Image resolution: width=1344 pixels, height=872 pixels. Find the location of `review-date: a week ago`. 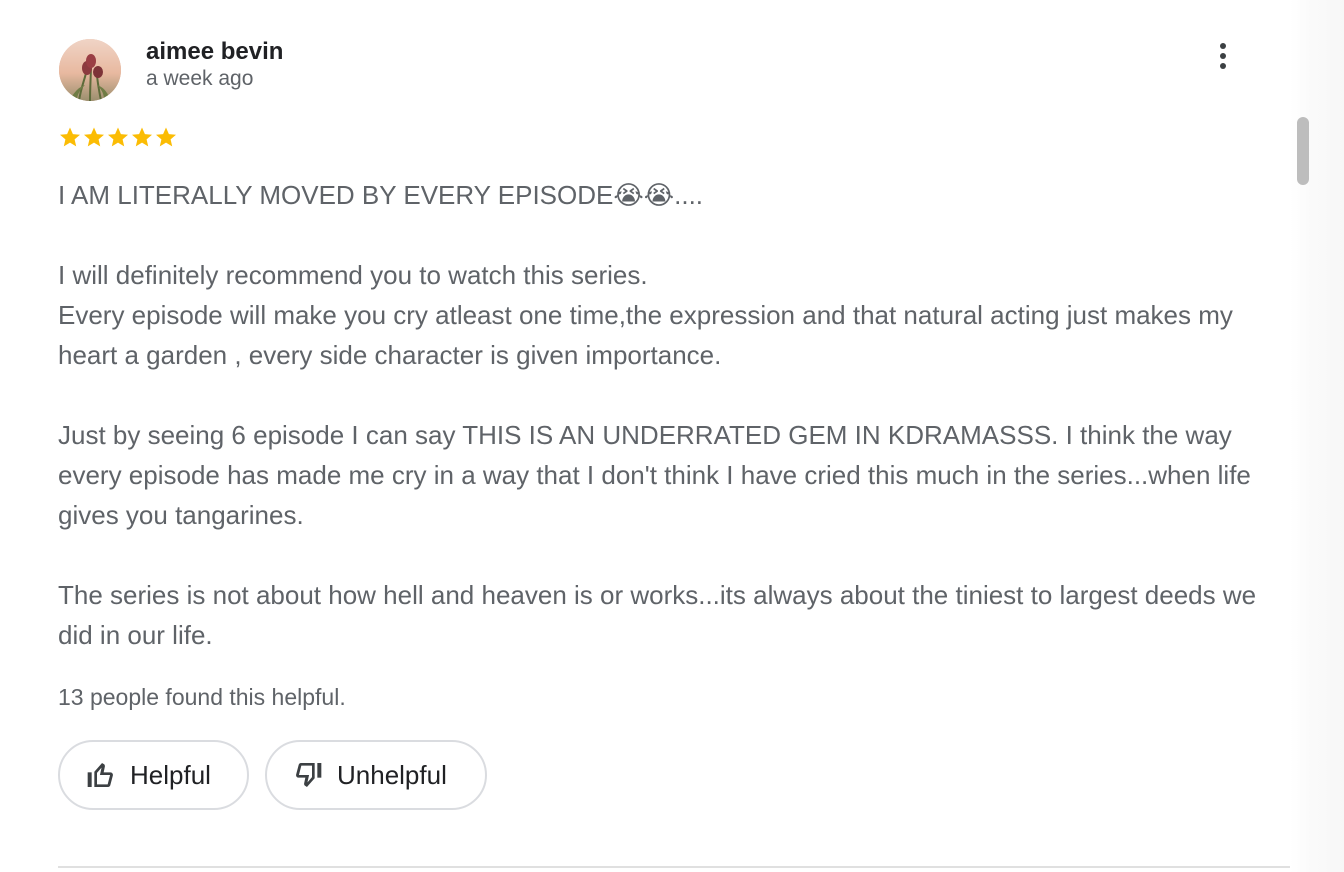

review-date: a week ago is located at coordinates (200, 78).